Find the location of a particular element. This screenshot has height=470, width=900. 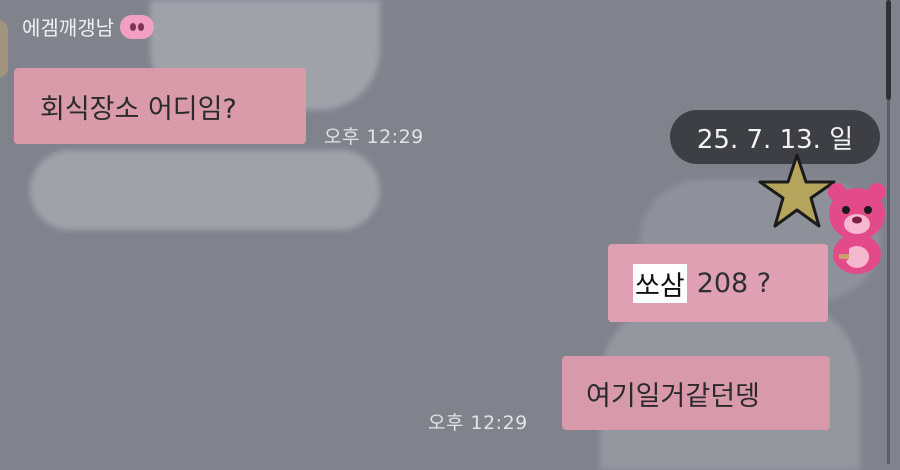

sender-avatar is located at coordinates (4, 49).